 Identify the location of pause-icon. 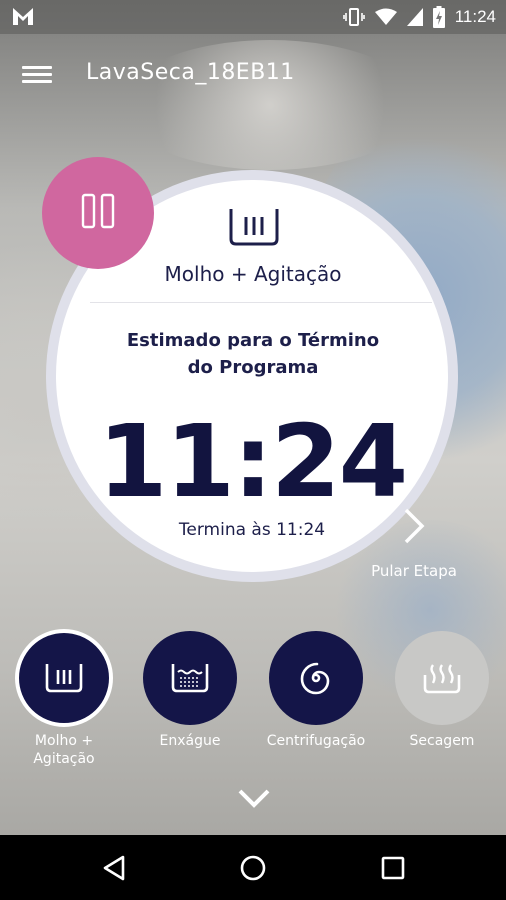
(98, 211).